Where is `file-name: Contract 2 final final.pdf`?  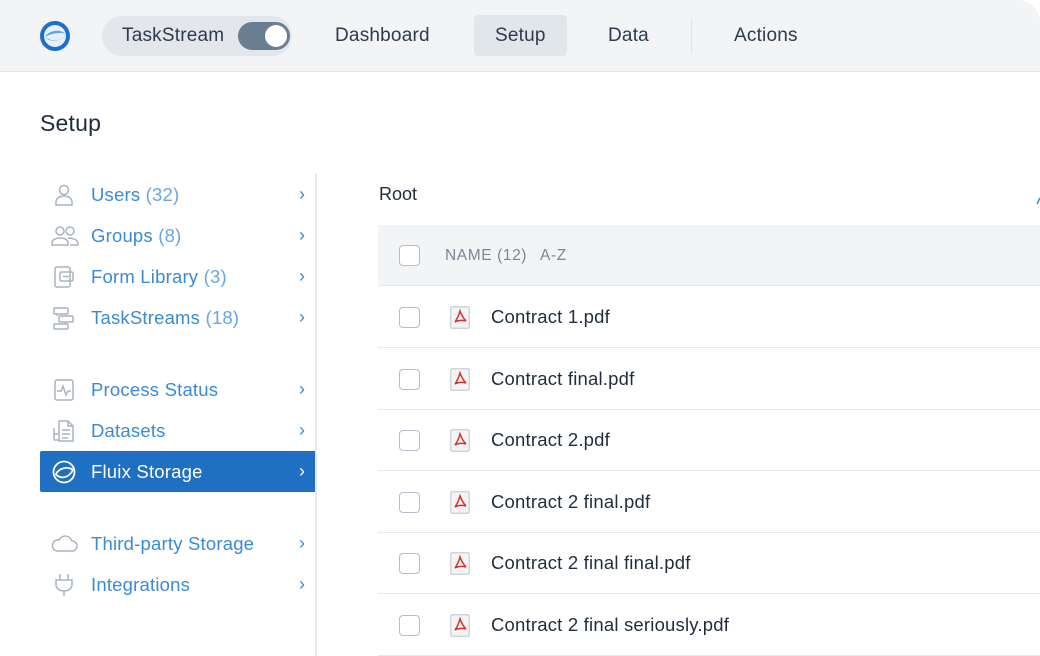
file-name: Contract 2 final final.pdf is located at coordinates (591, 562).